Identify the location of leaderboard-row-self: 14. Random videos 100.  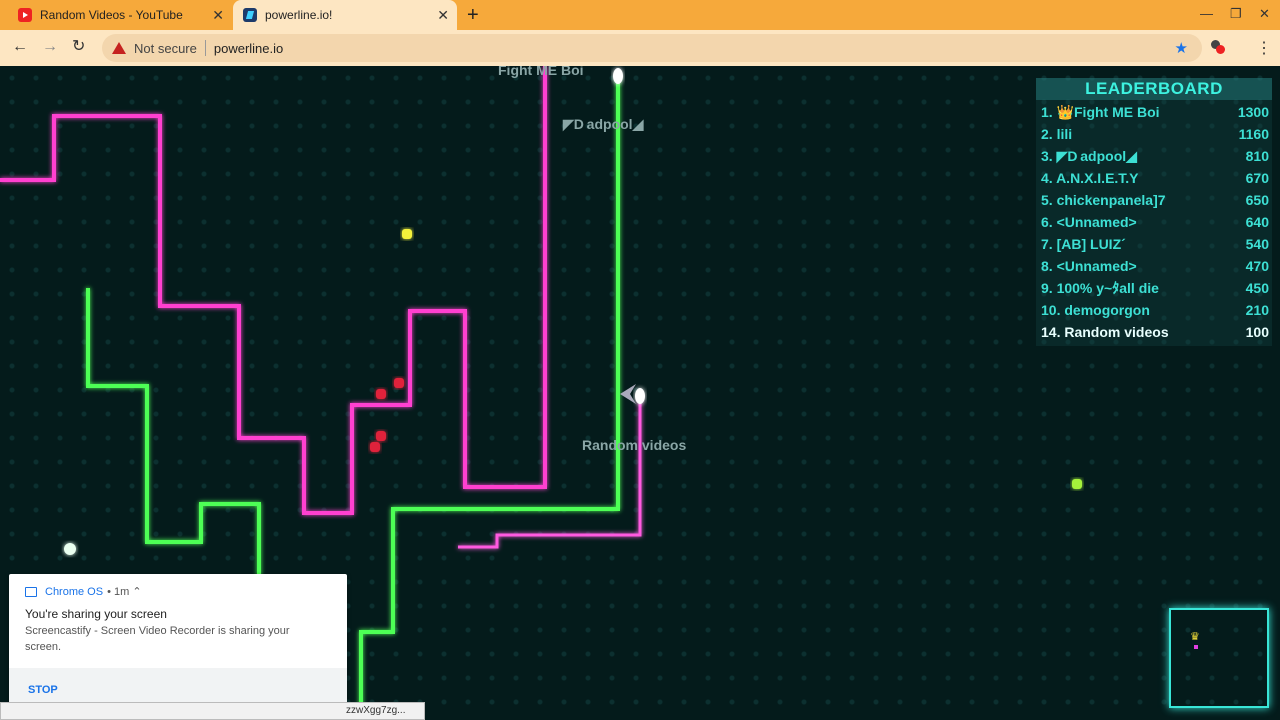
(1155, 332).